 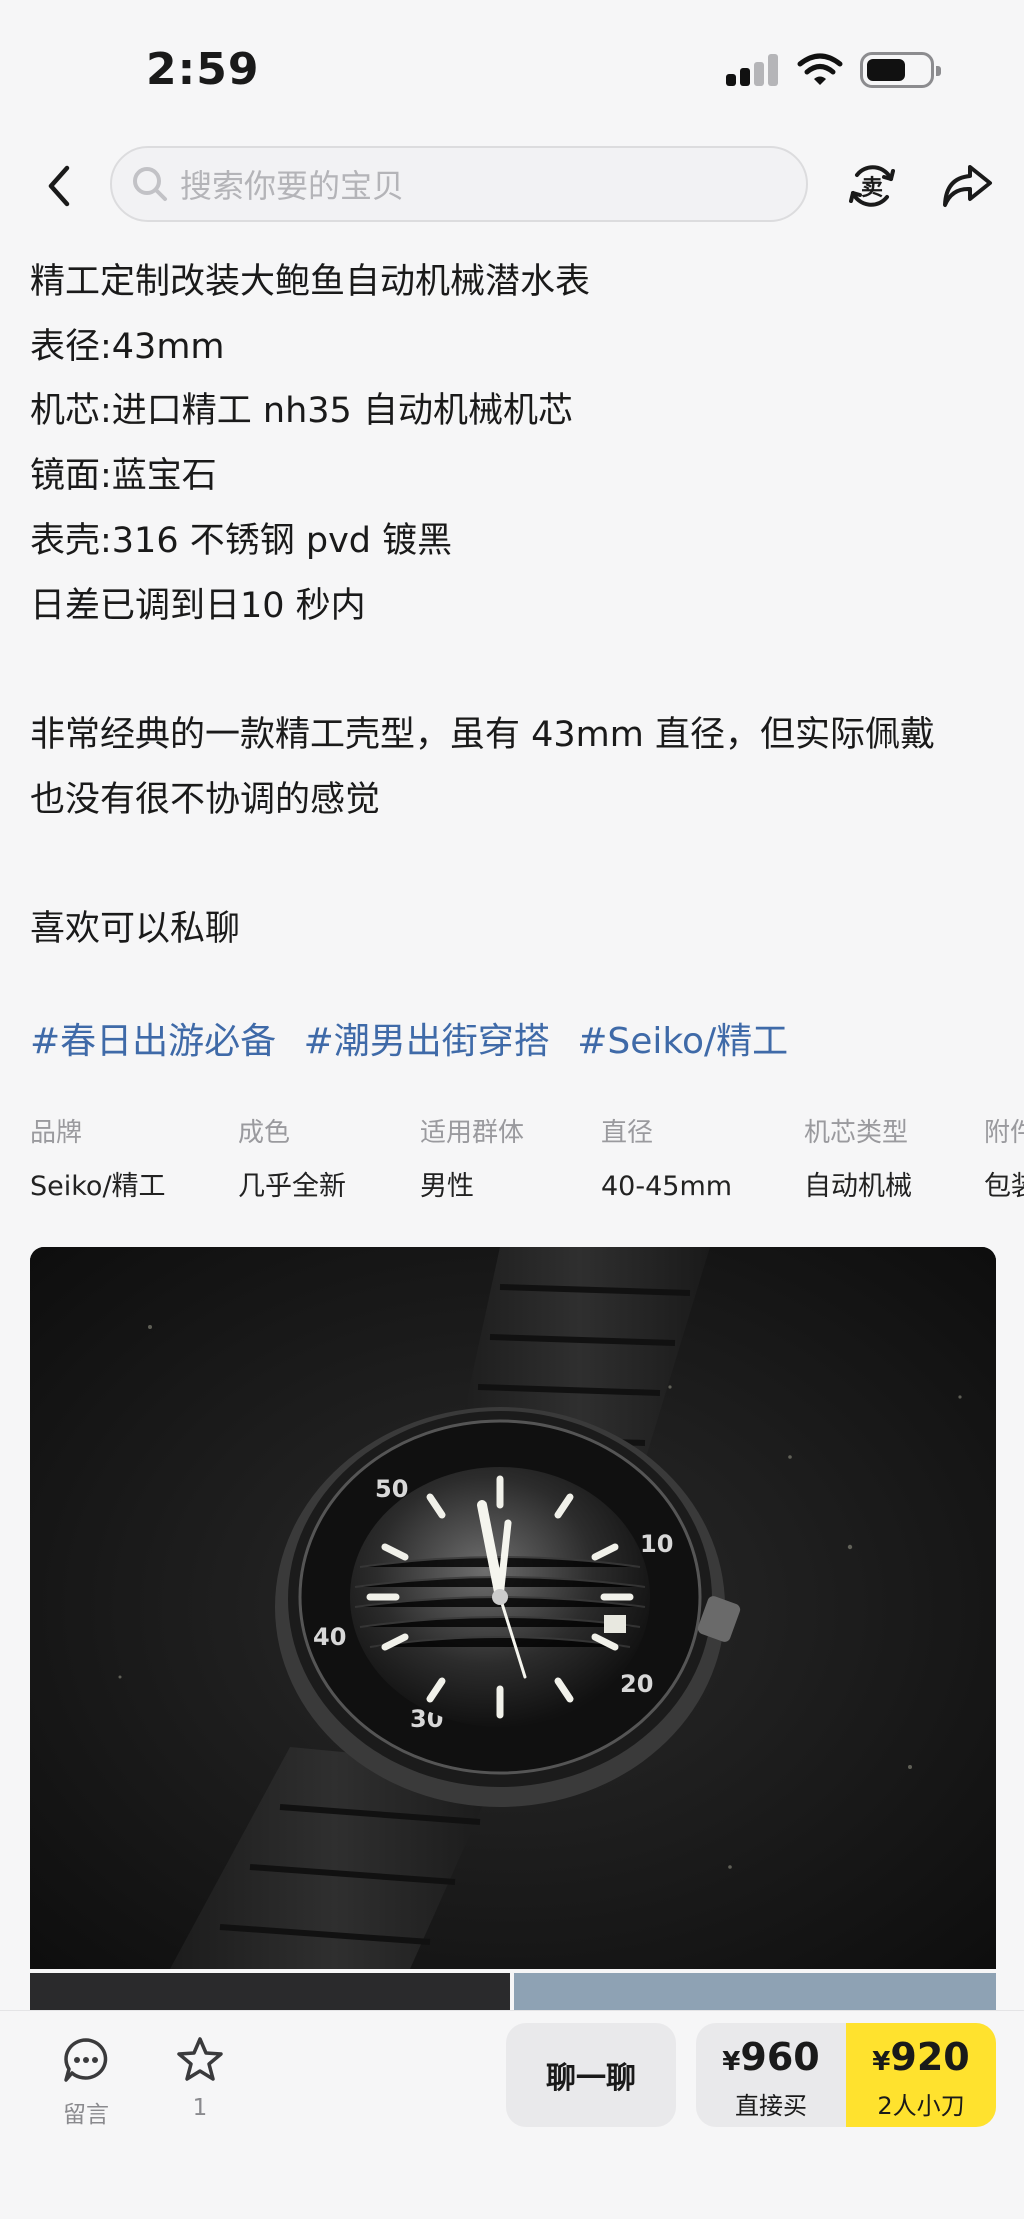 I want to click on bargain-button: ¥920 2人小刀, so click(x=921, y=2075).